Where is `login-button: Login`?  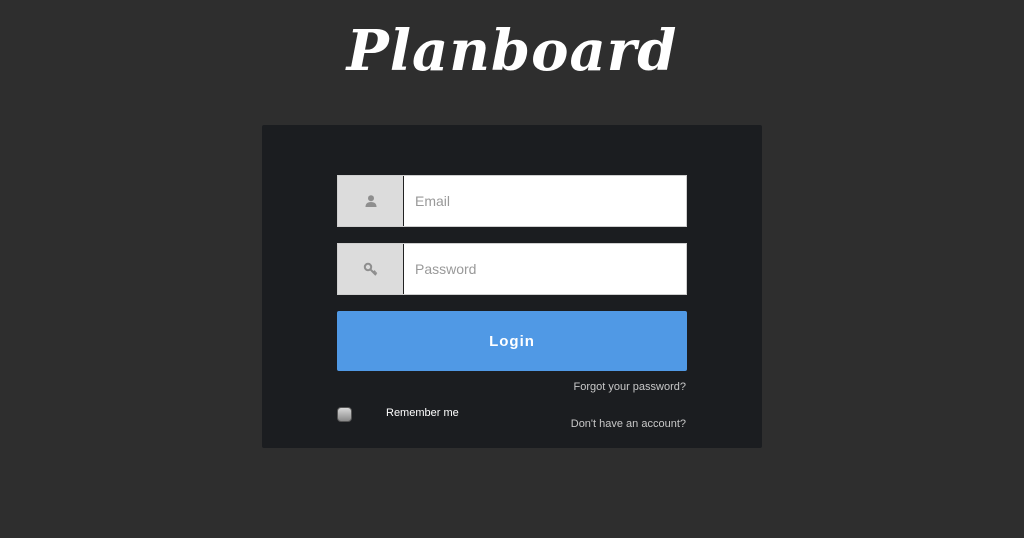
login-button: Login is located at coordinates (512, 341).